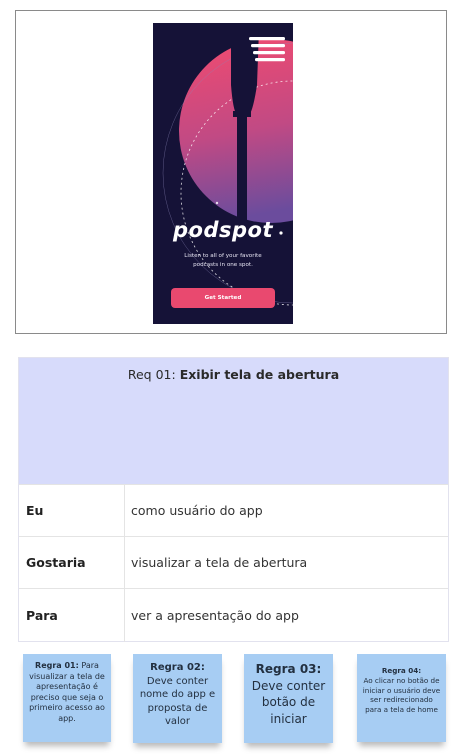 The image size is (463, 755). Describe the element at coordinates (72, 510) in the screenshot. I see `row-key: Eu` at that location.